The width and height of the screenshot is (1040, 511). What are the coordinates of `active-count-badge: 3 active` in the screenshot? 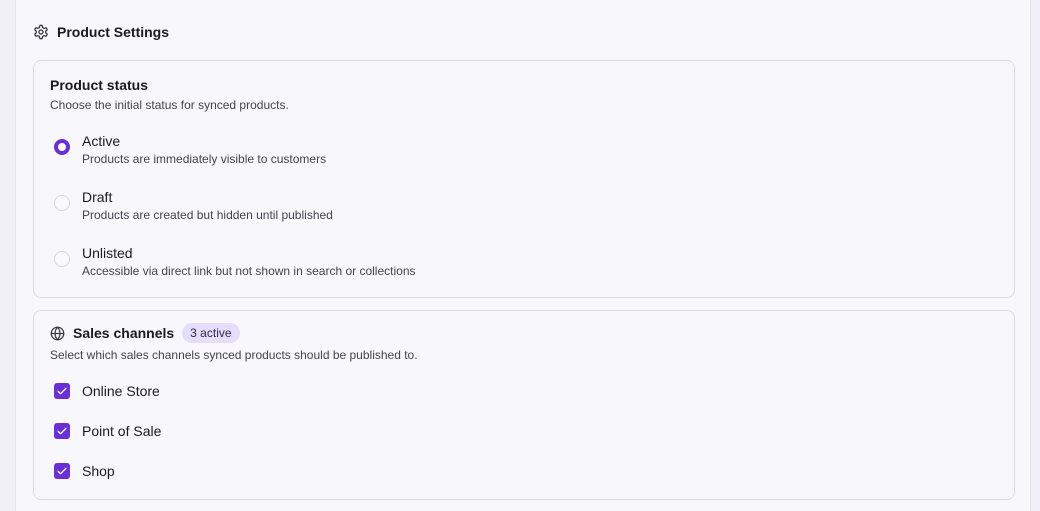 It's located at (211, 333).